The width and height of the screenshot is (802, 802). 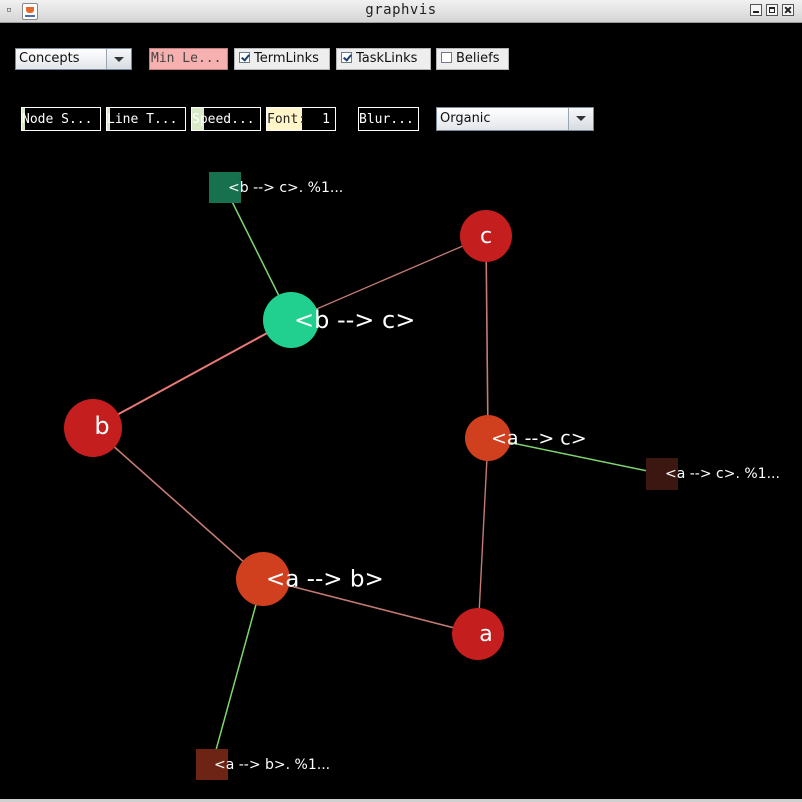 I want to click on concept-node-label: <a --> b>, so click(x=325, y=580).